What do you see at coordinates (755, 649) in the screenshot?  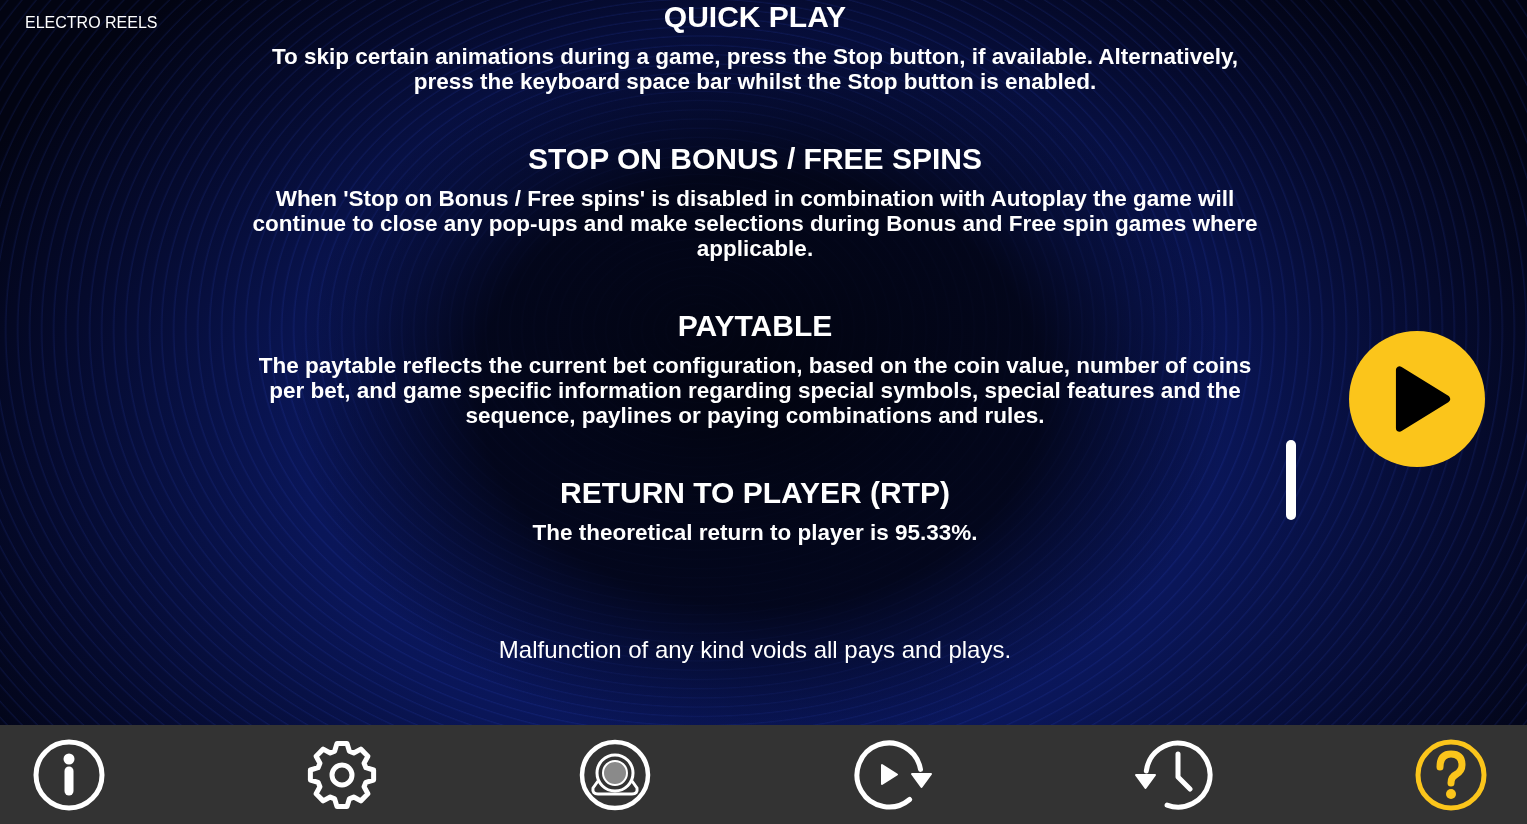 I see `disclaimer-text: Malfunction of any kind voids all pays and plays.` at bounding box center [755, 649].